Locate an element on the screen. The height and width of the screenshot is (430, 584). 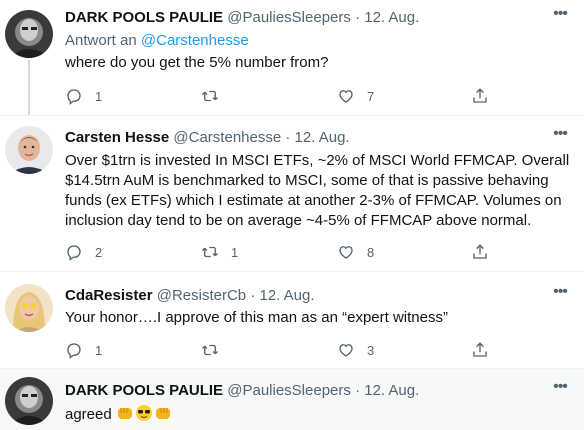
author-handle: @ResisterCb is located at coordinates (201, 295).